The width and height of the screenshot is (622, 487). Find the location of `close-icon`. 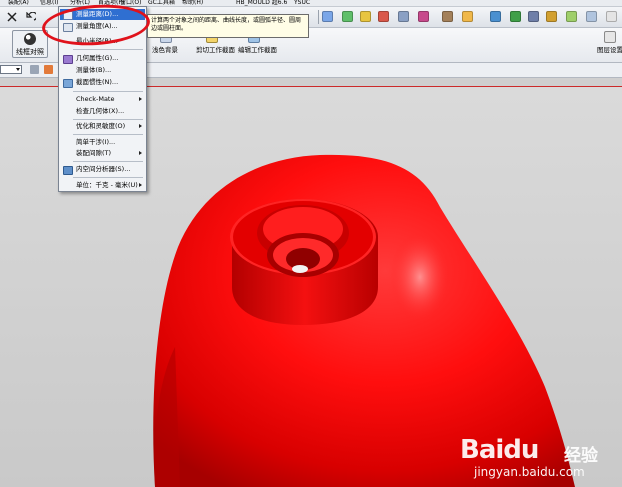

close-icon is located at coordinates (12, 17).